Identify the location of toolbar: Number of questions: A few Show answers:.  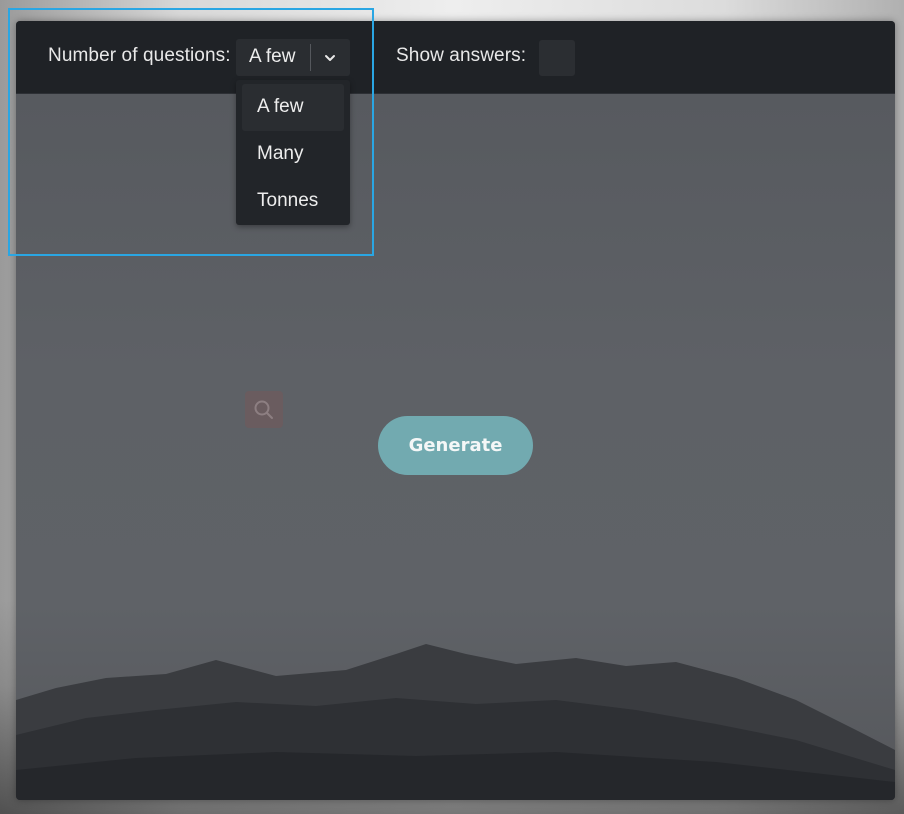
(455, 57).